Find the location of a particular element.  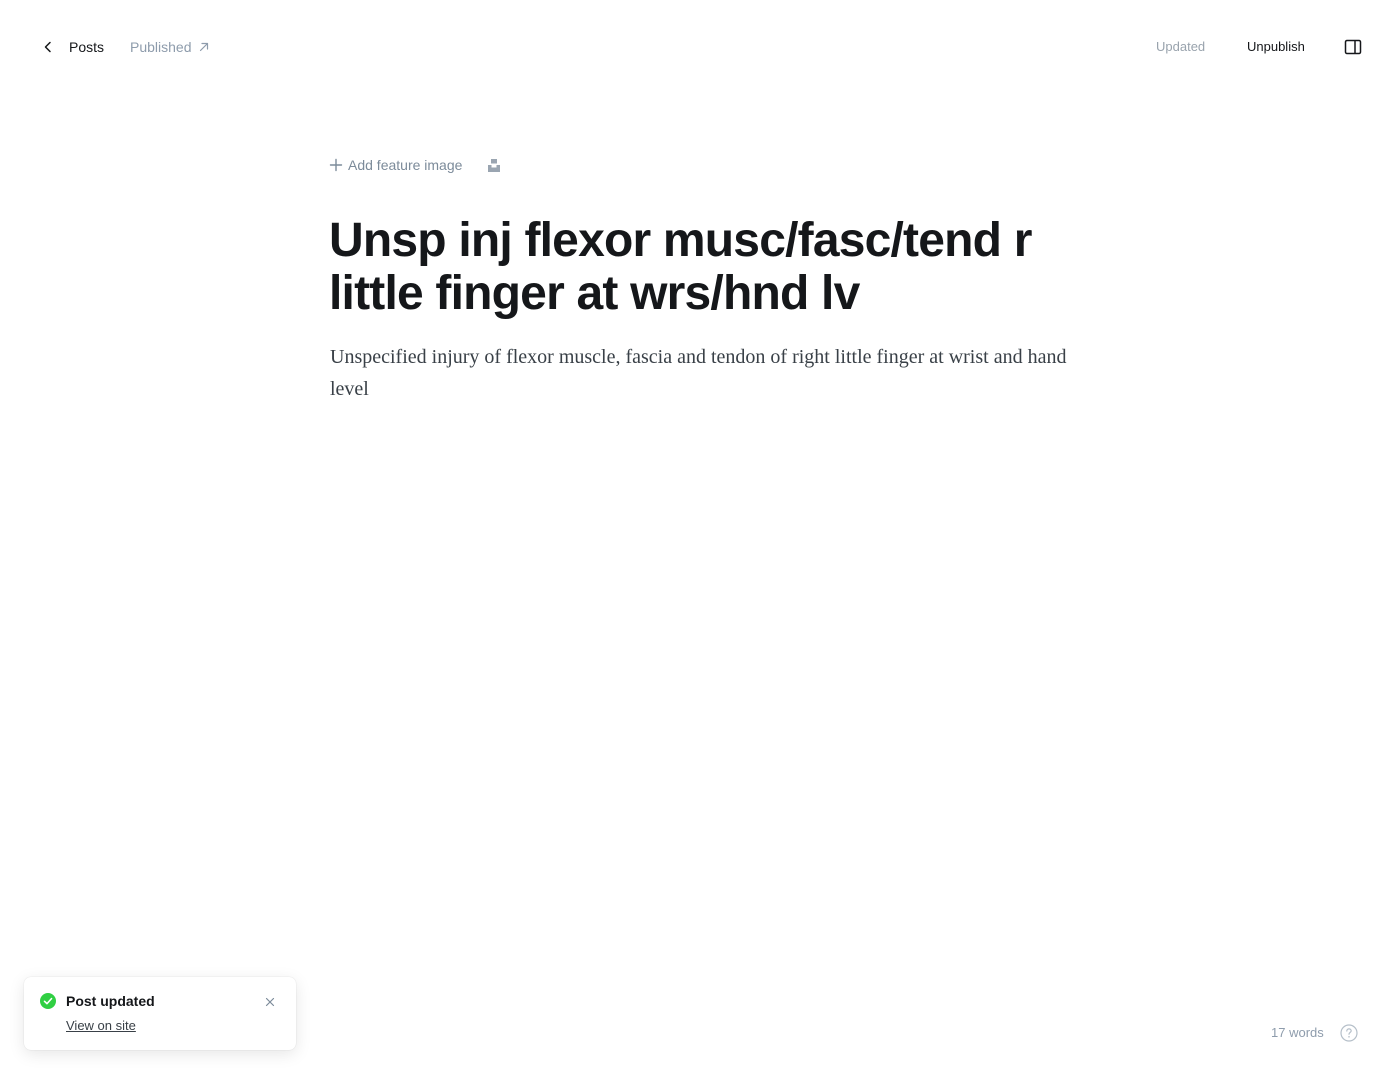

save-status: Updated is located at coordinates (1181, 46).